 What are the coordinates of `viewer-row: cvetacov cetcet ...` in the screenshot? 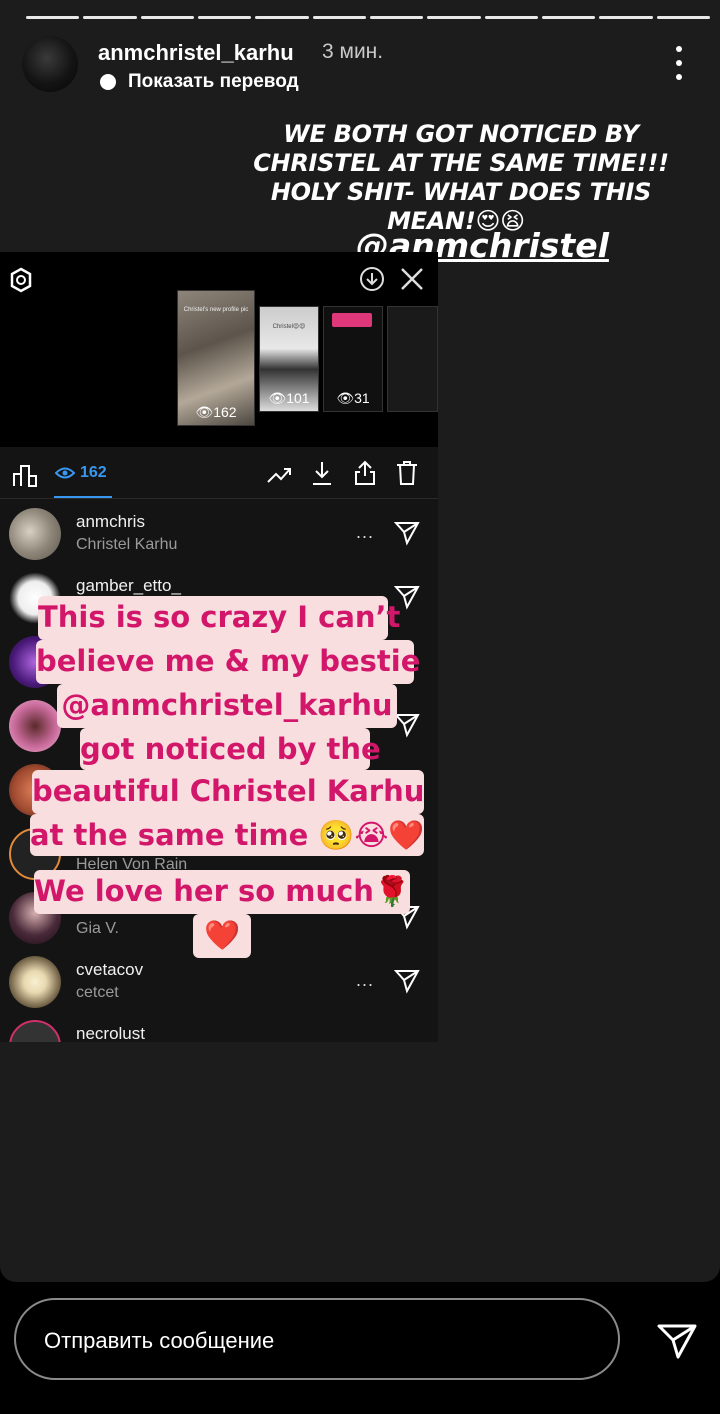 It's located at (219, 982).